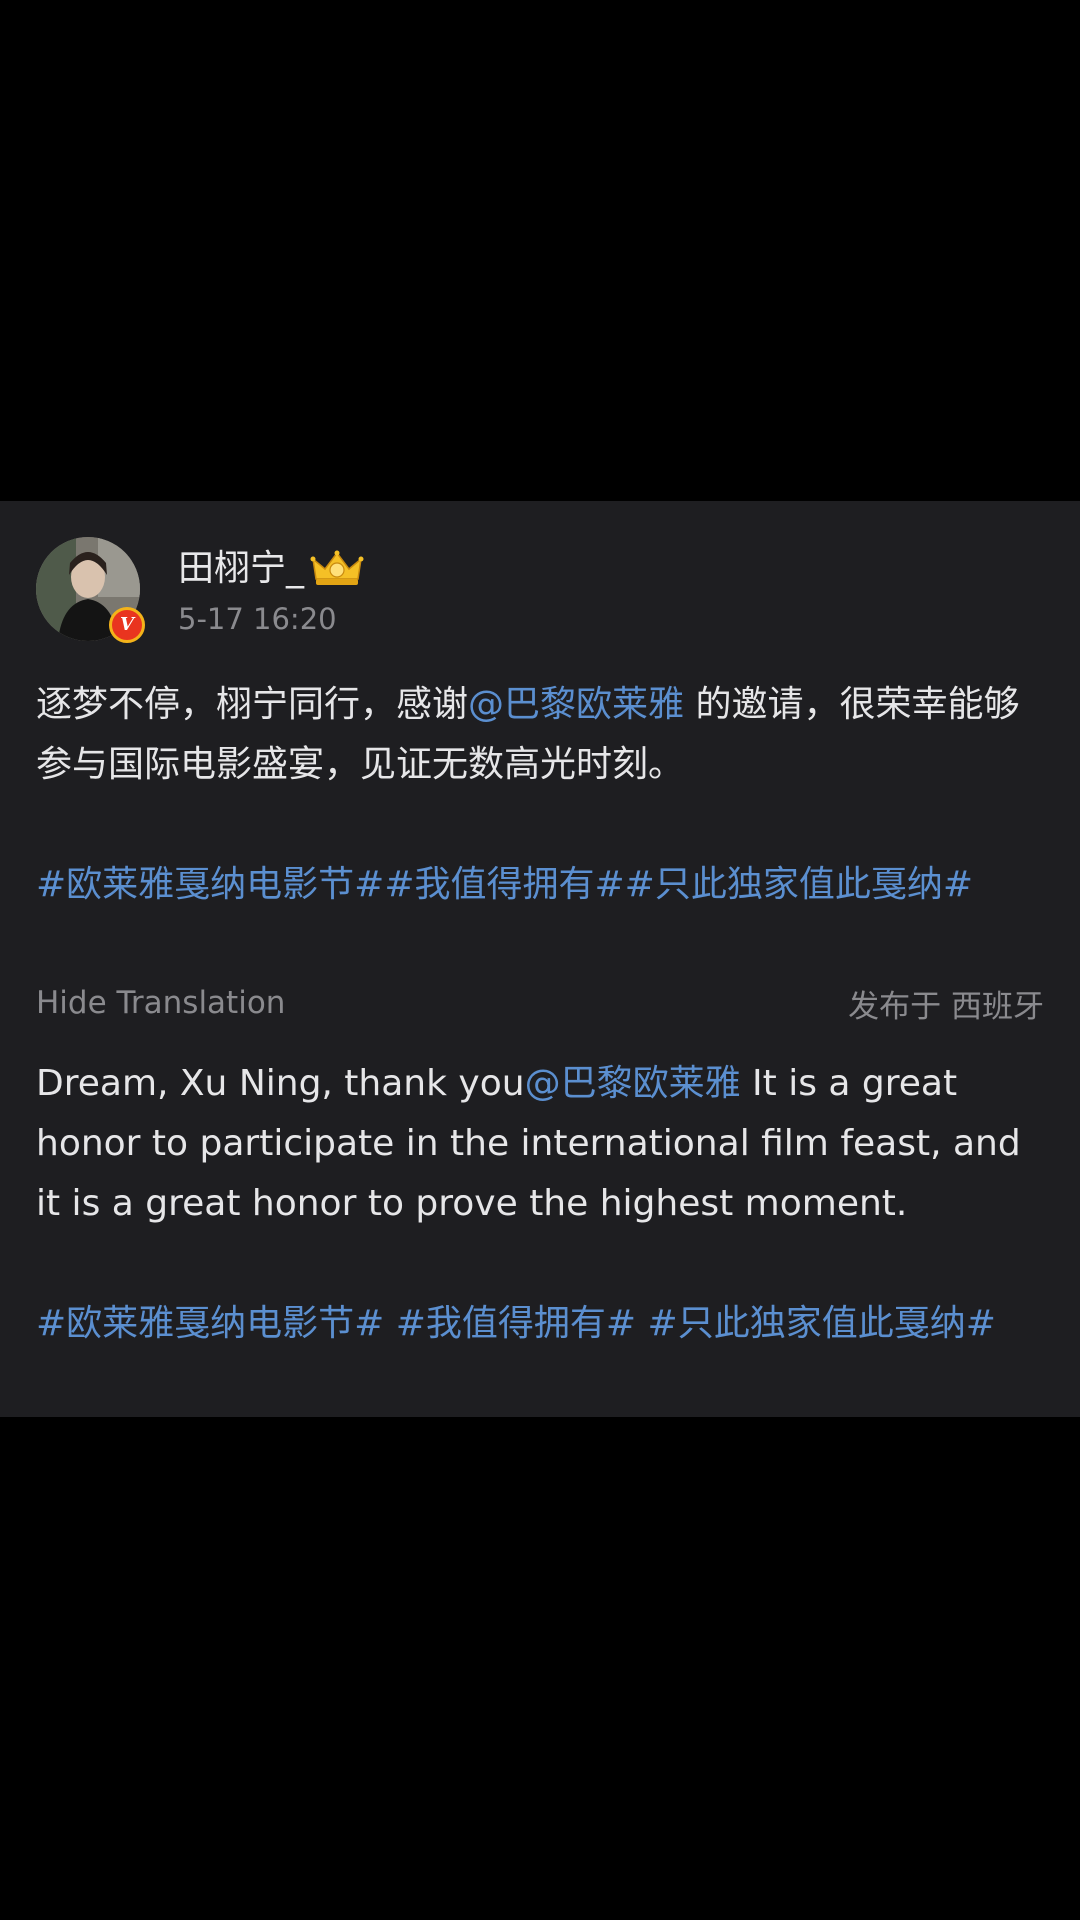  What do you see at coordinates (946, 1006) in the screenshot?
I see `post-location: 发布于 西班牙` at bounding box center [946, 1006].